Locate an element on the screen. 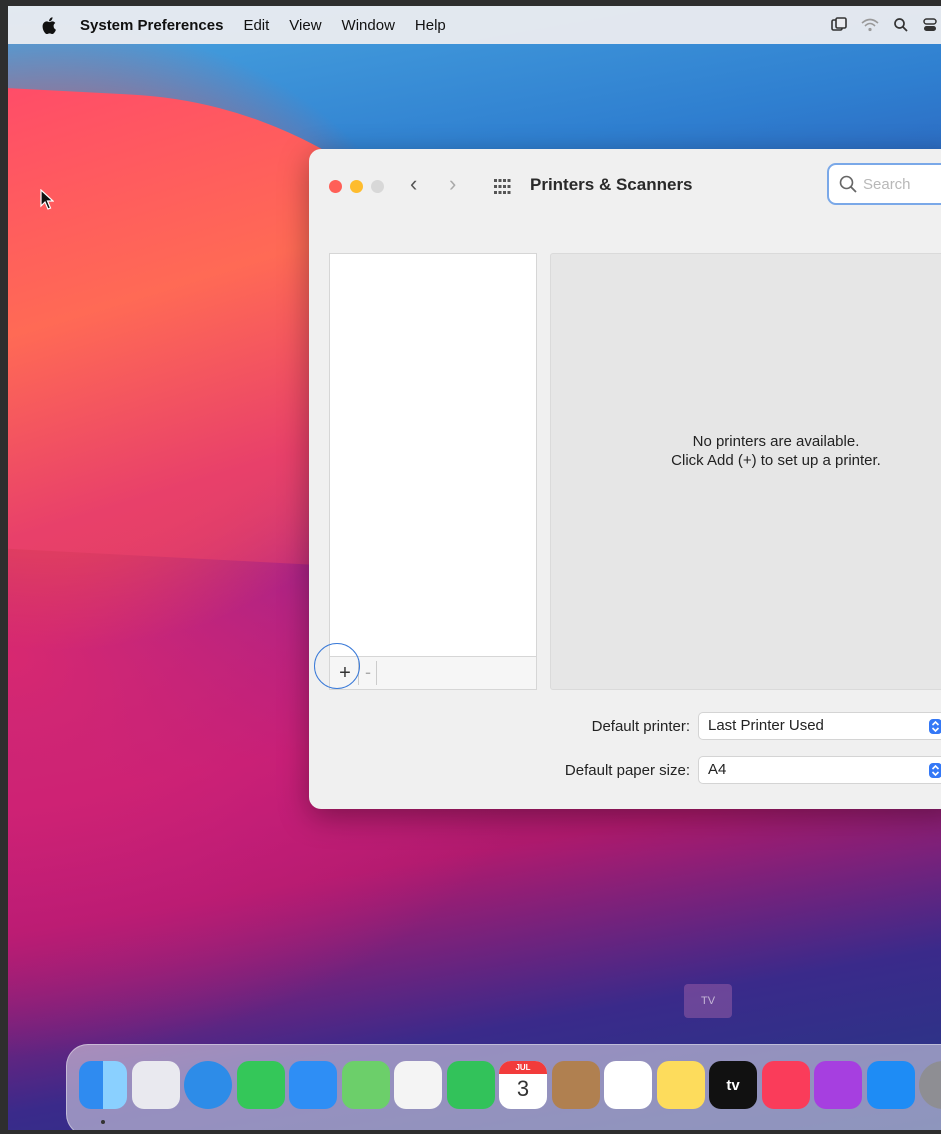 The height and width of the screenshot is (1134, 941). dock: JUL 3 tv is located at coordinates (503, 1087).